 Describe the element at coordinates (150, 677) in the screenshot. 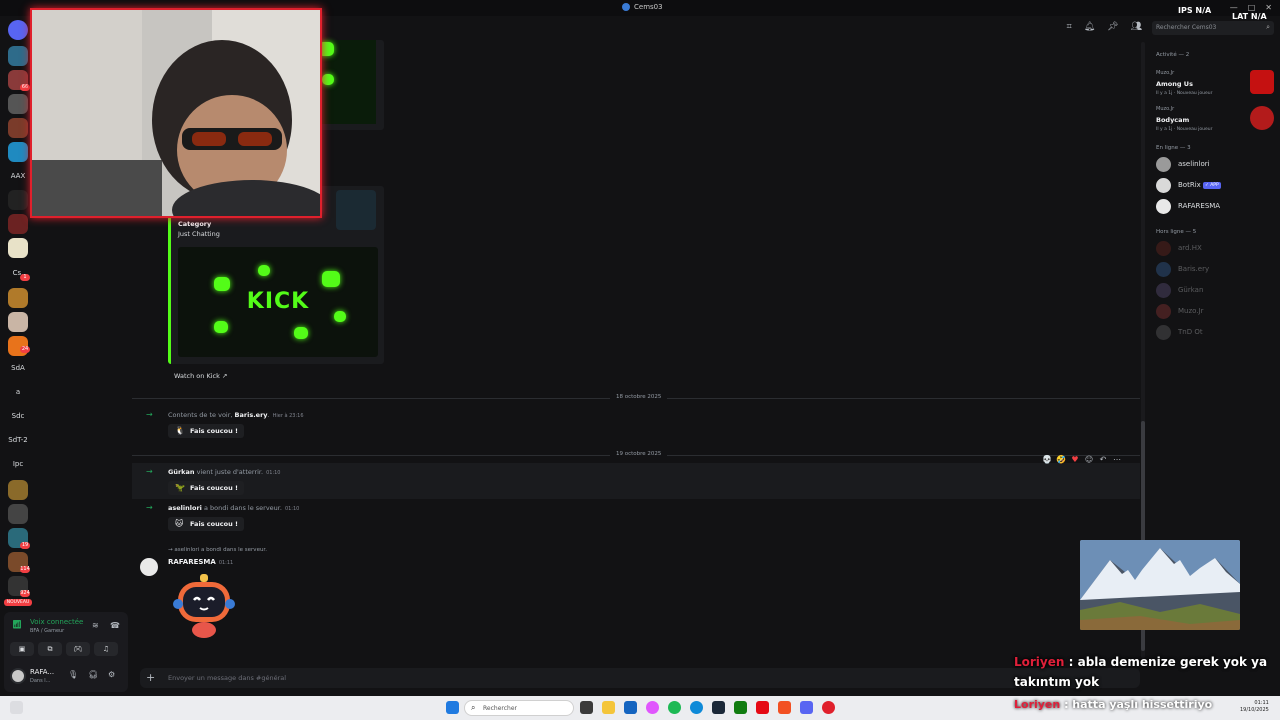

I see `attach-plus-icon: +` at that location.